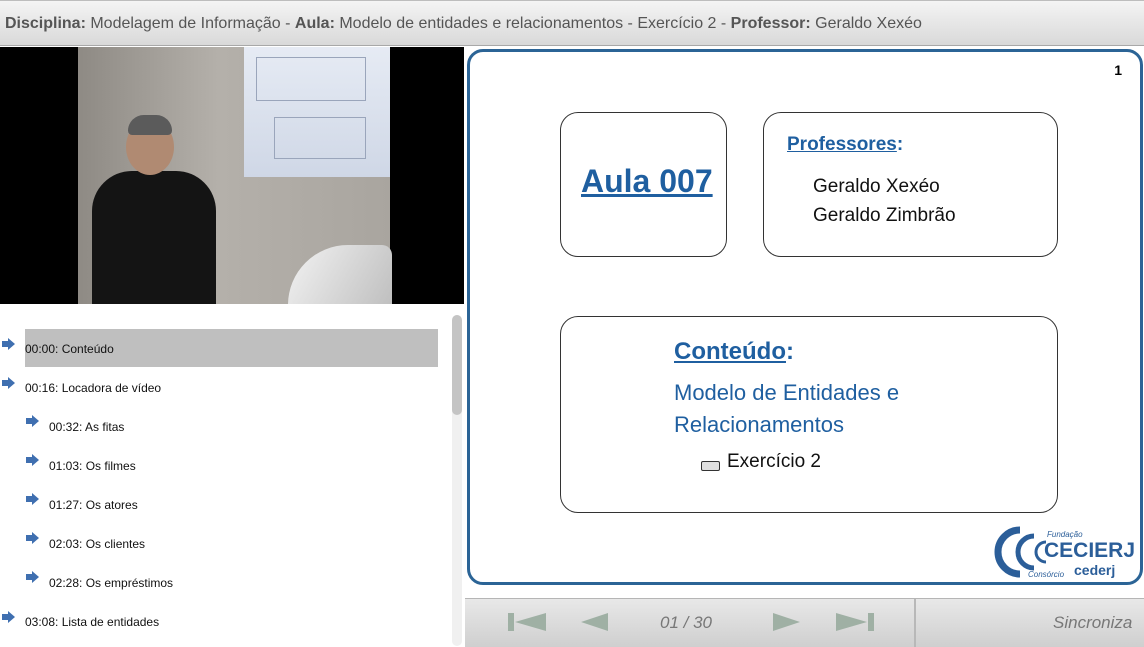 The height and width of the screenshot is (647, 1144). What do you see at coordinates (111, 583) in the screenshot?
I see `toc-item-label: 02:28: Os empréstimos` at bounding box center [111, 583].